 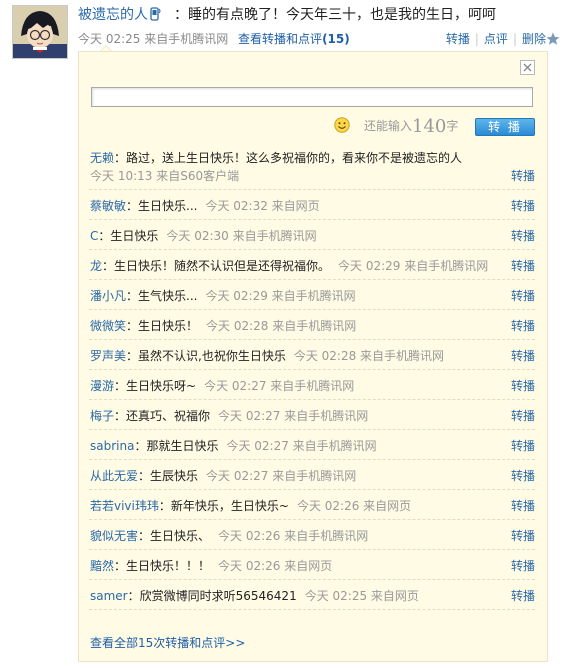 I want to click on repost-time: 今天 02:32 来自网页, so click(x=262, y=206).